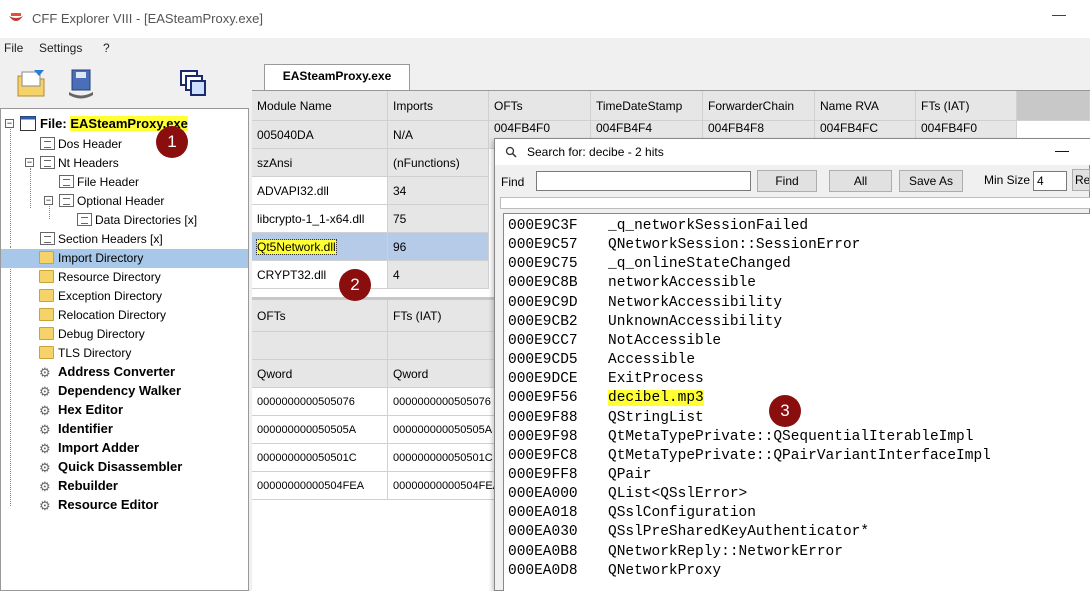 Image resolution: width=1090 pixels, height=591 pixels. Describe the element at coordinates (320, 430) in the screenshot. I see `table-row: 000000000050505A` at that location.